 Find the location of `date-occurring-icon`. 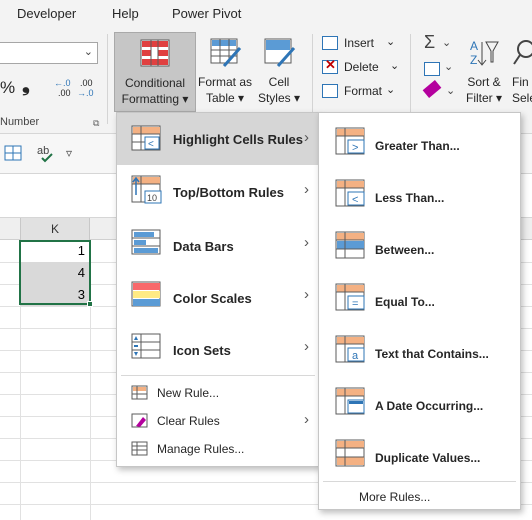

date-occurring-icon is located at coordinates (350, 401).